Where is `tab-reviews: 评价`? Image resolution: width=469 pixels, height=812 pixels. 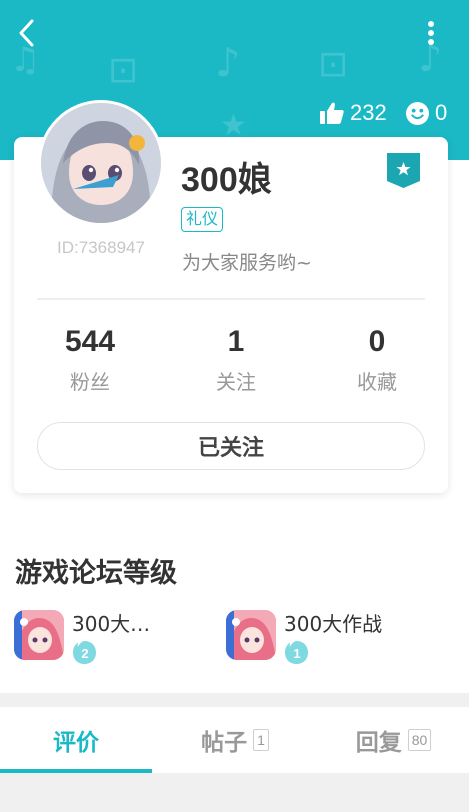
tab-reviews: 评价 is located at coordinates (76, 740).